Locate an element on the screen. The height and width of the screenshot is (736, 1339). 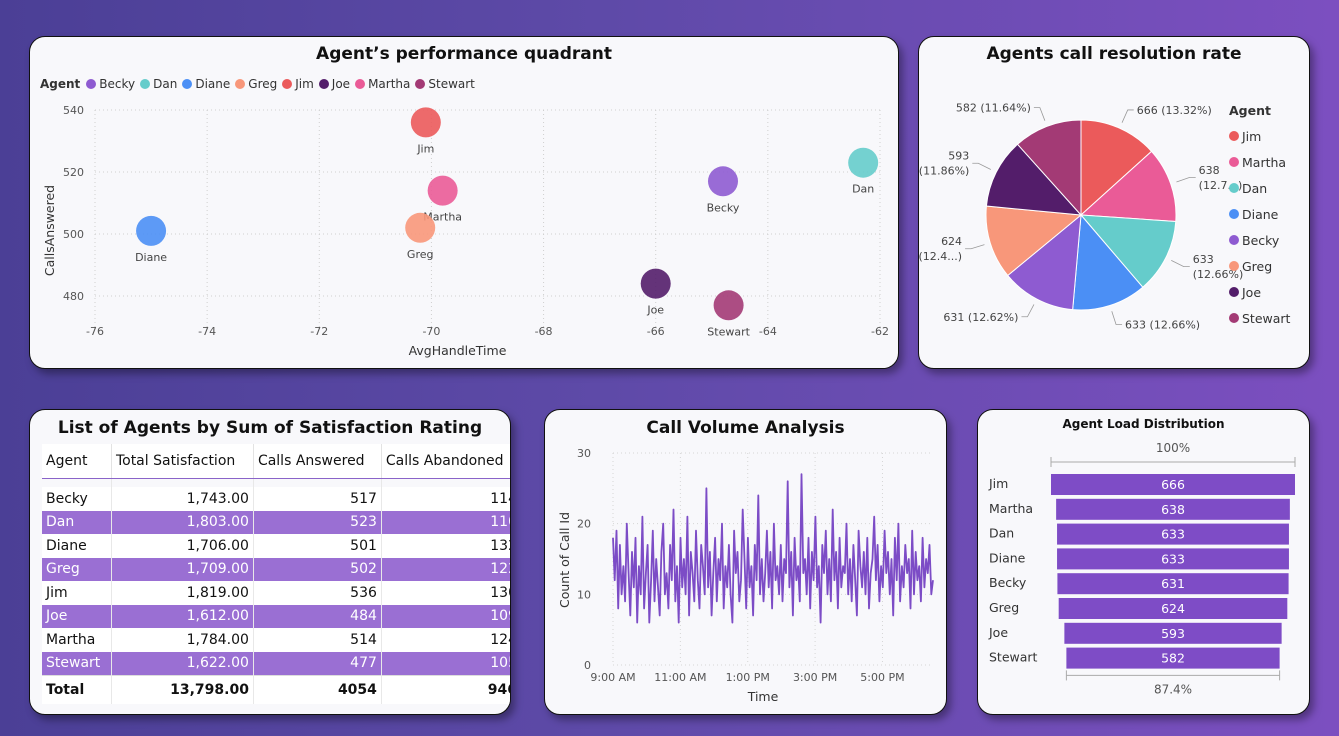
scatter-point-dan is located at coordinates (863, 162).